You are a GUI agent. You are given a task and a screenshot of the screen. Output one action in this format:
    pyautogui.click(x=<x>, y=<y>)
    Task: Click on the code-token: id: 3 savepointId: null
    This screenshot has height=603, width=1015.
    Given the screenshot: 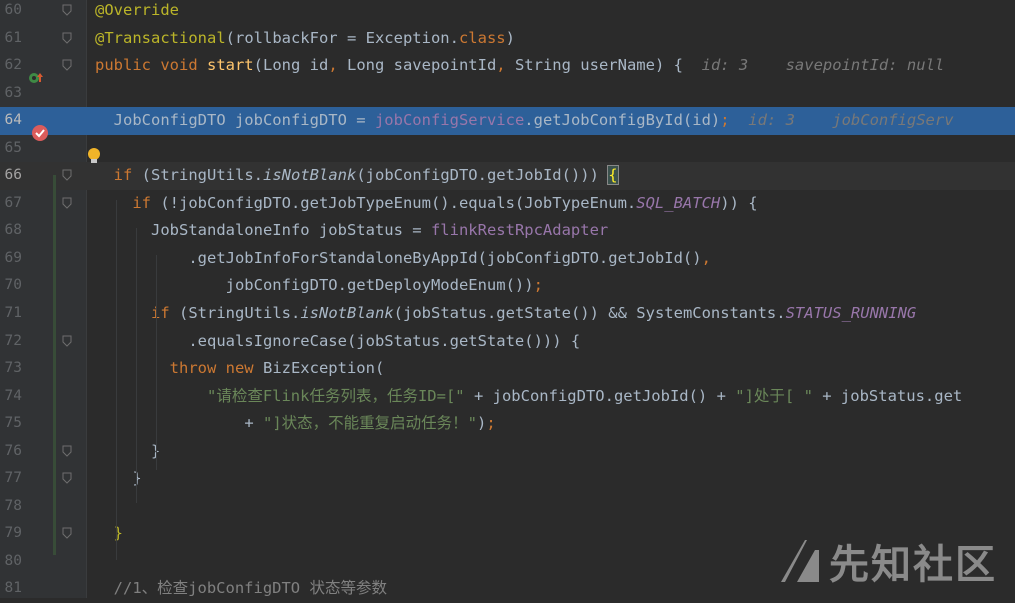 What is the action you would take?
    pyautogui.click(x=823, y=65)
    